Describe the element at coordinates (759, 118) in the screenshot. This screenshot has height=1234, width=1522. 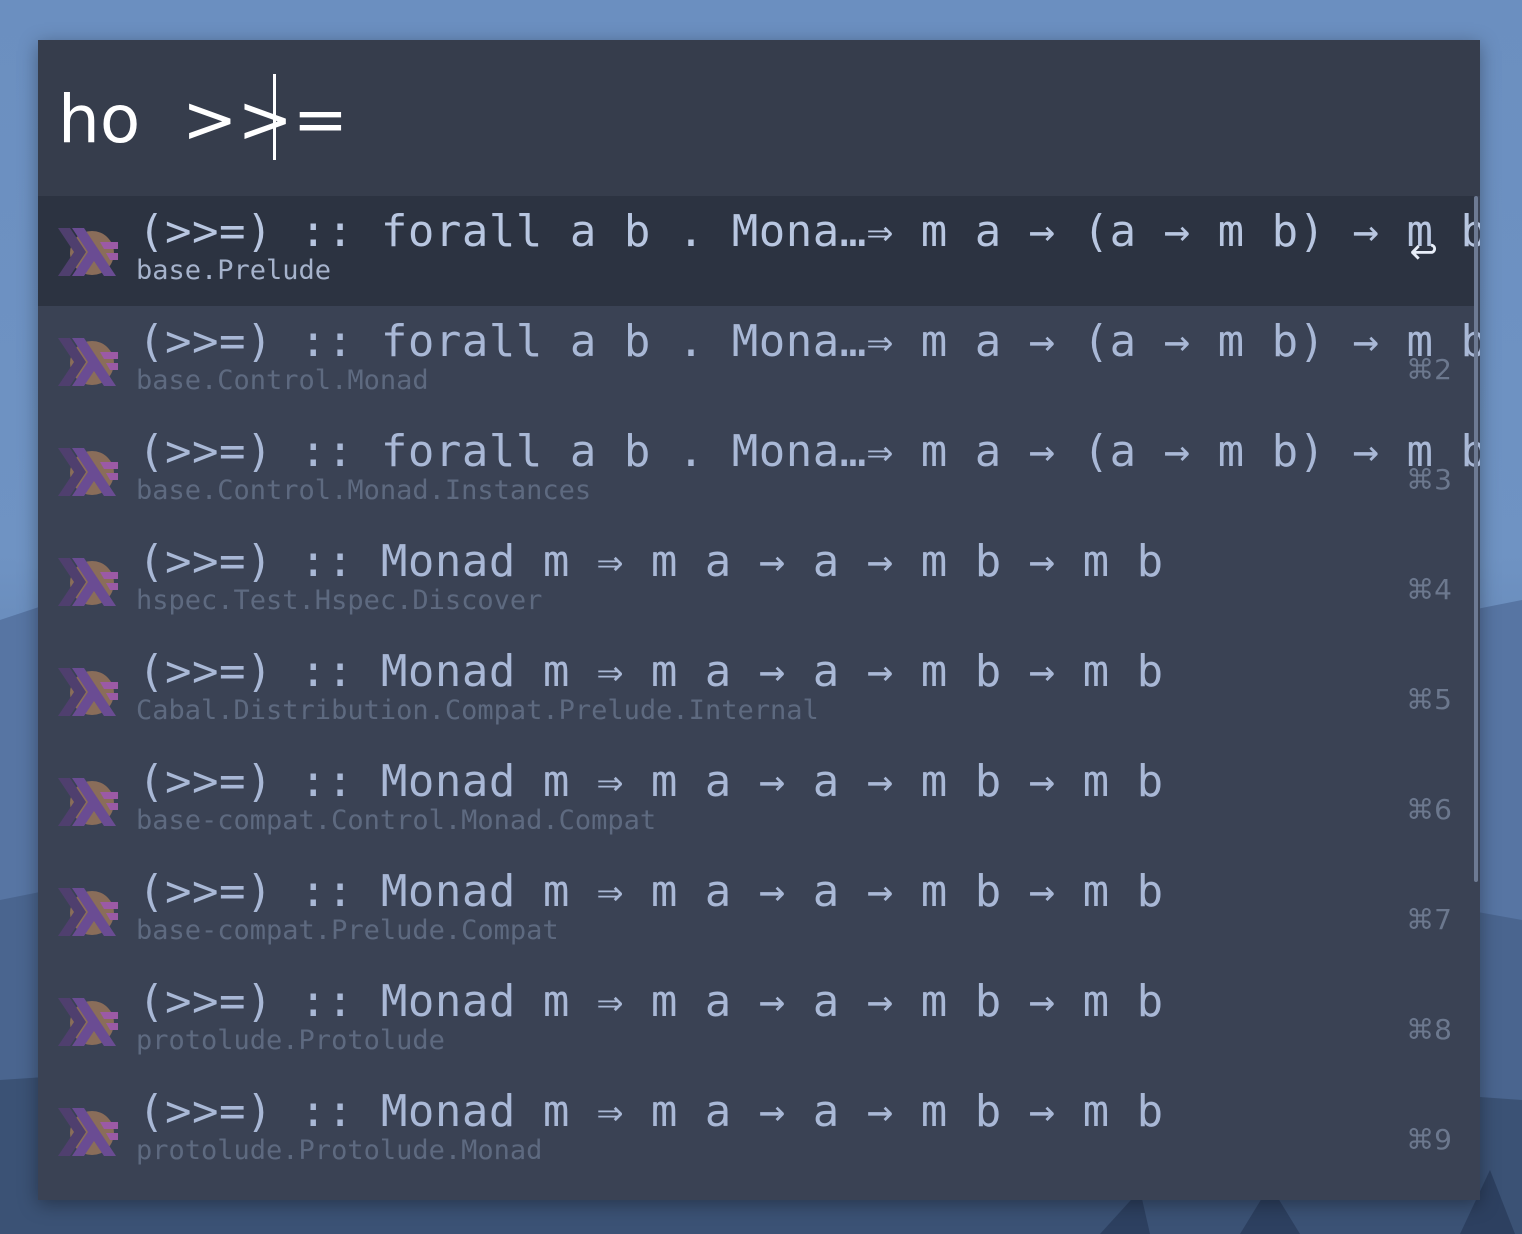
I see `search-bar: ho >>=` at that location.